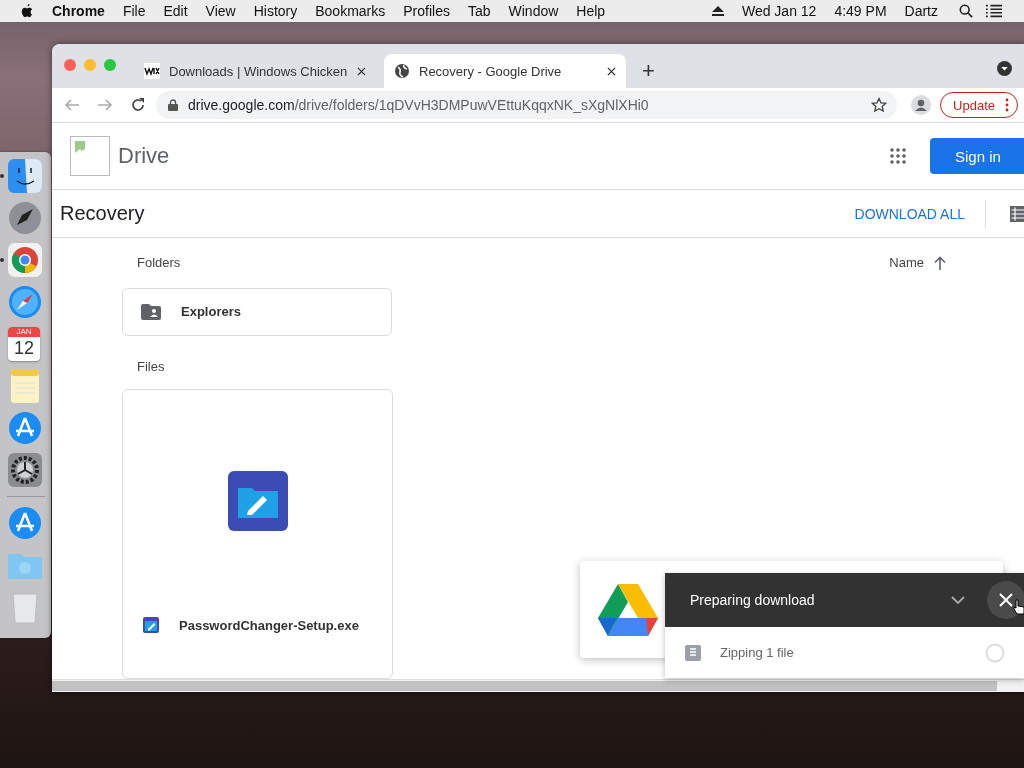 Image resolution: width=1024 pixels, height=768 pixels. Describe the element at coordinates (151, 367) in the screenshot. I see `section-label: Files` at that location.